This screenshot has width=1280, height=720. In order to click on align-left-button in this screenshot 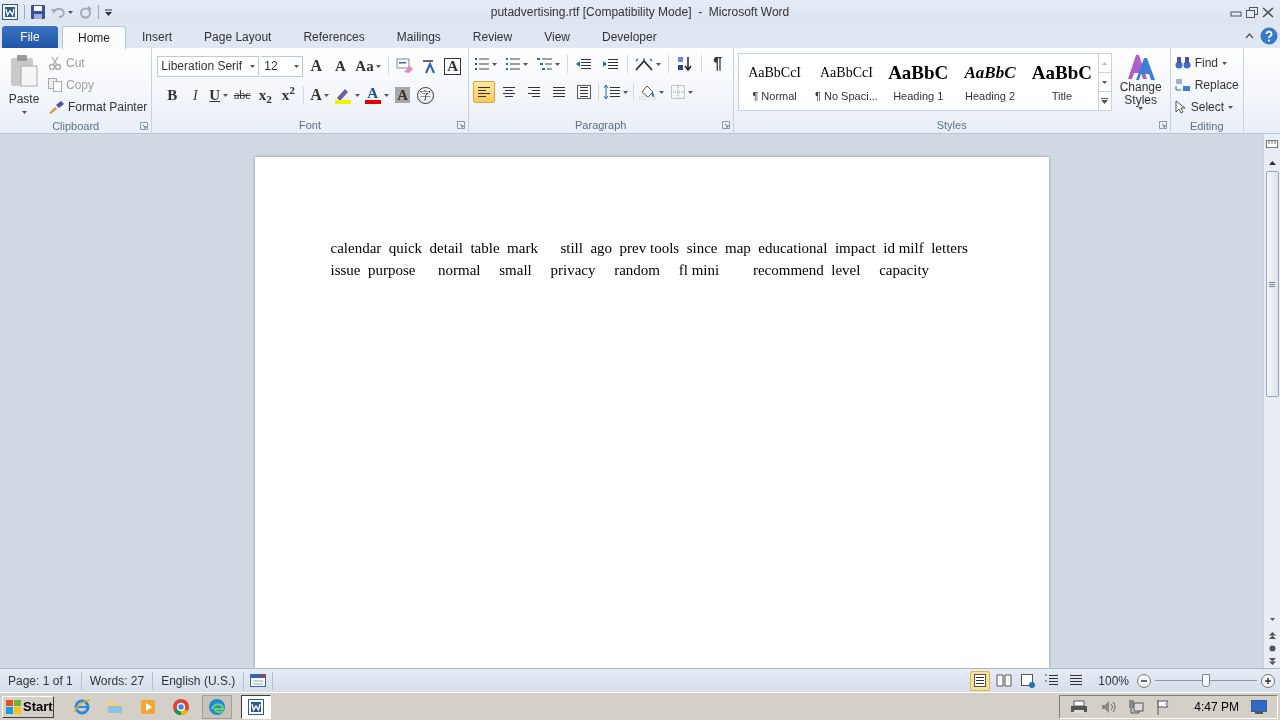, I will do `click(483, 92)`.